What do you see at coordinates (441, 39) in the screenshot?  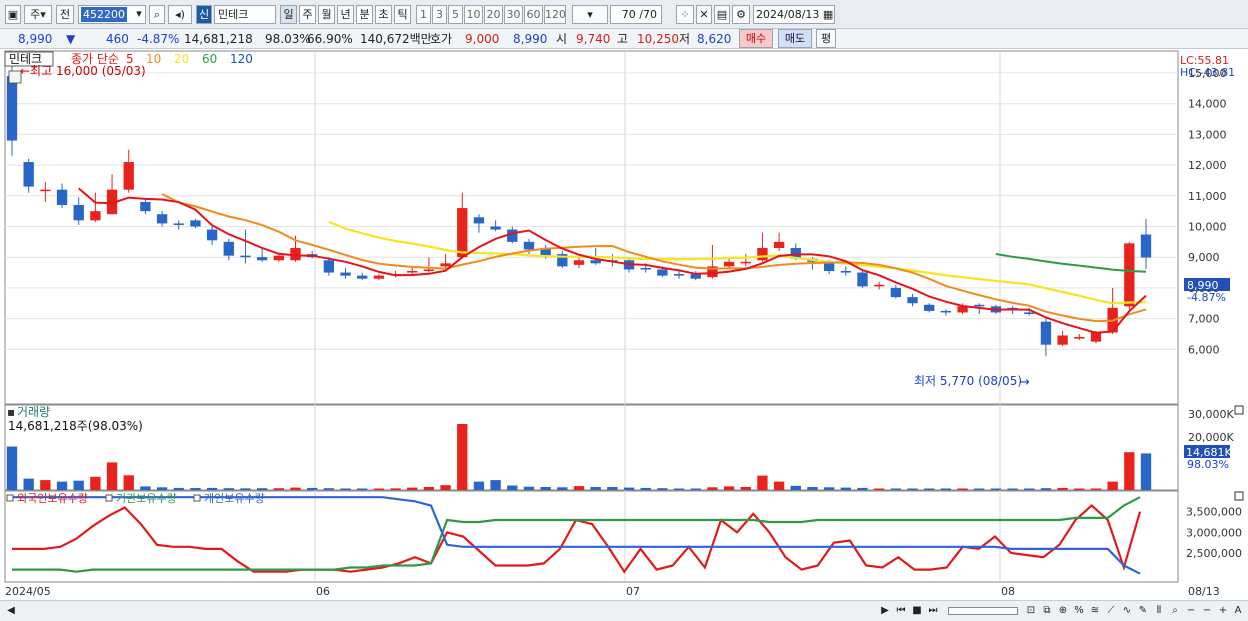 I see `quote-label: 호가` at bounding box center [441, 39].